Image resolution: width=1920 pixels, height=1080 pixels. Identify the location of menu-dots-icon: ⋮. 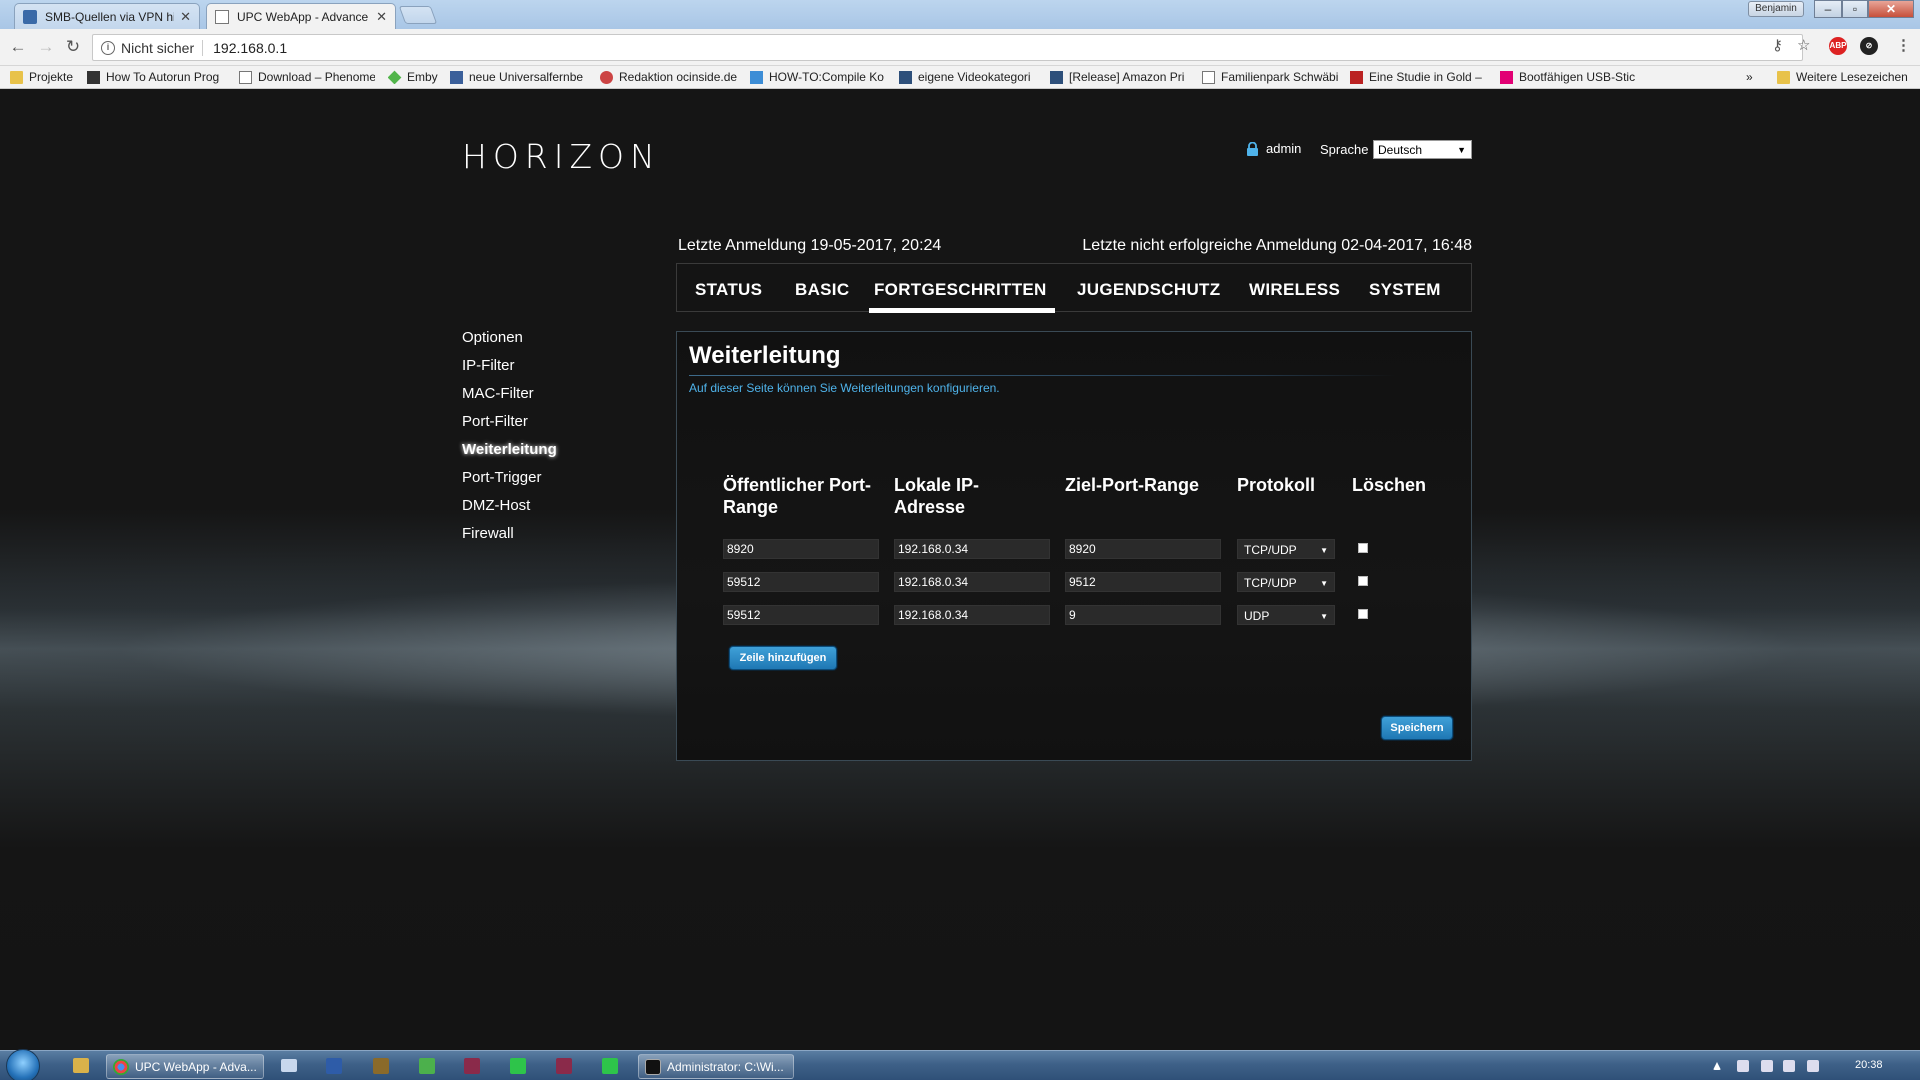
(1903, 45).